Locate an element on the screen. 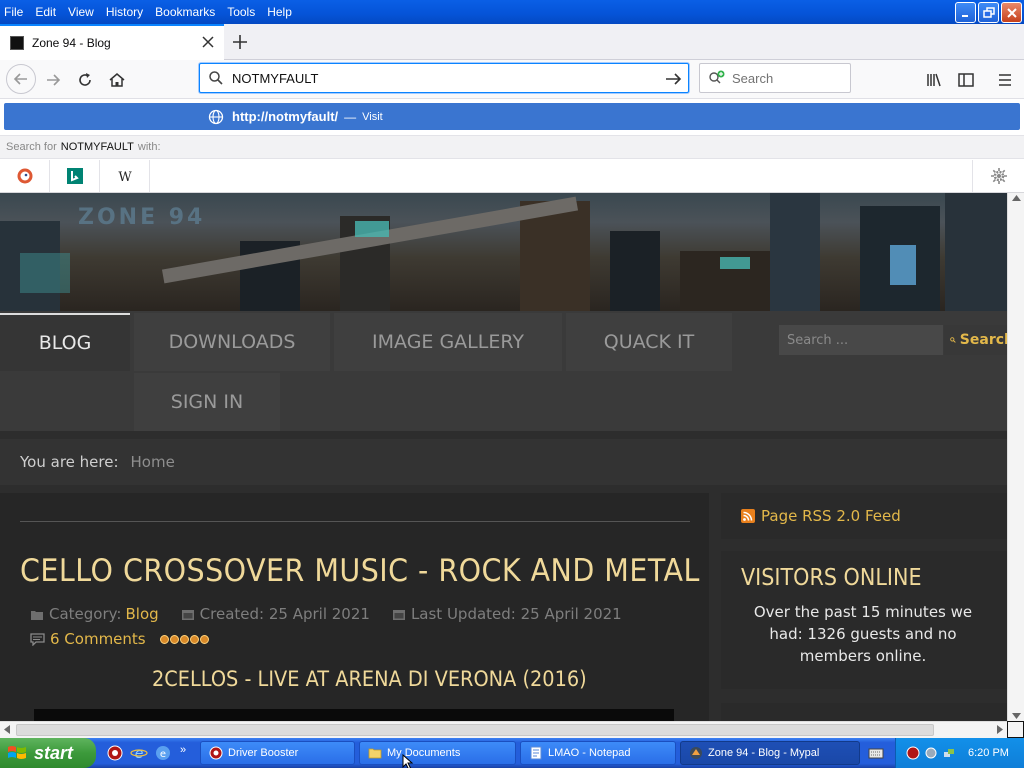 The image size is (1024, 768). home-button is located at coordinates (117, 80).